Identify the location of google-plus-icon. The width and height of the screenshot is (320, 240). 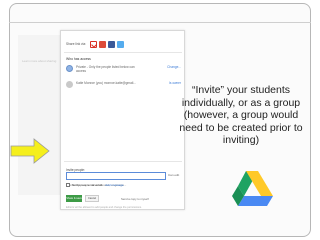
(103, 44).